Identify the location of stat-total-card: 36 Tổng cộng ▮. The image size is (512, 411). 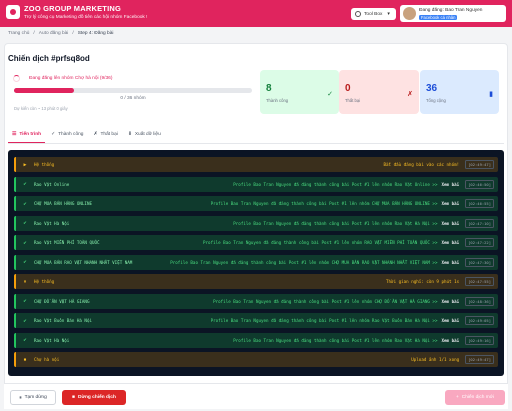
(459, 92).